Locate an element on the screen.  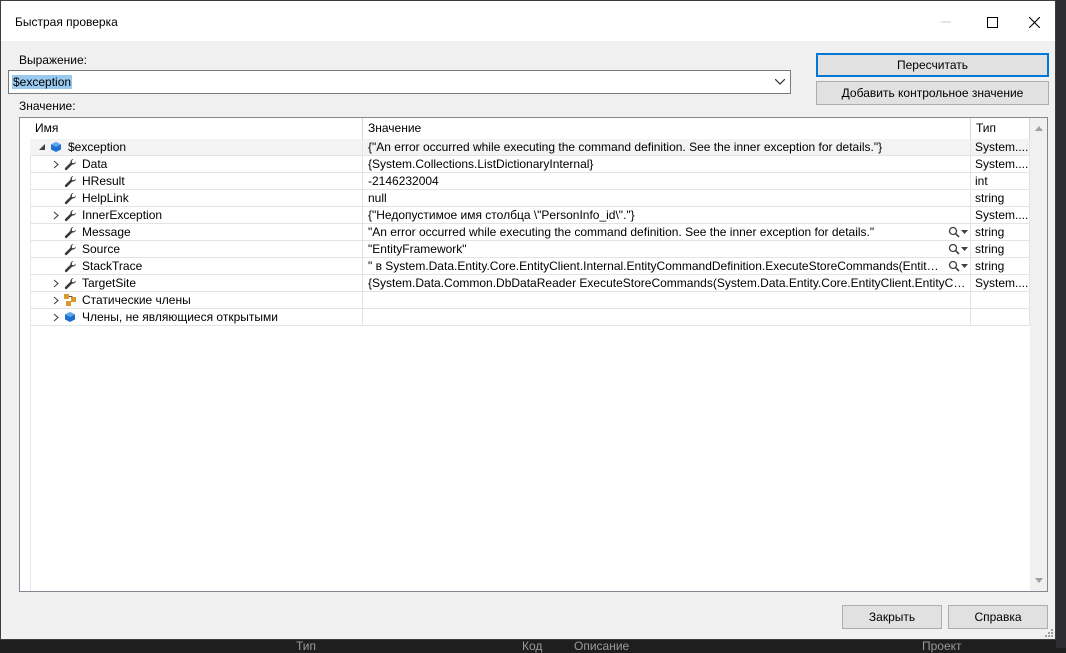
close-window-button is located at coordinates (1034, 22).